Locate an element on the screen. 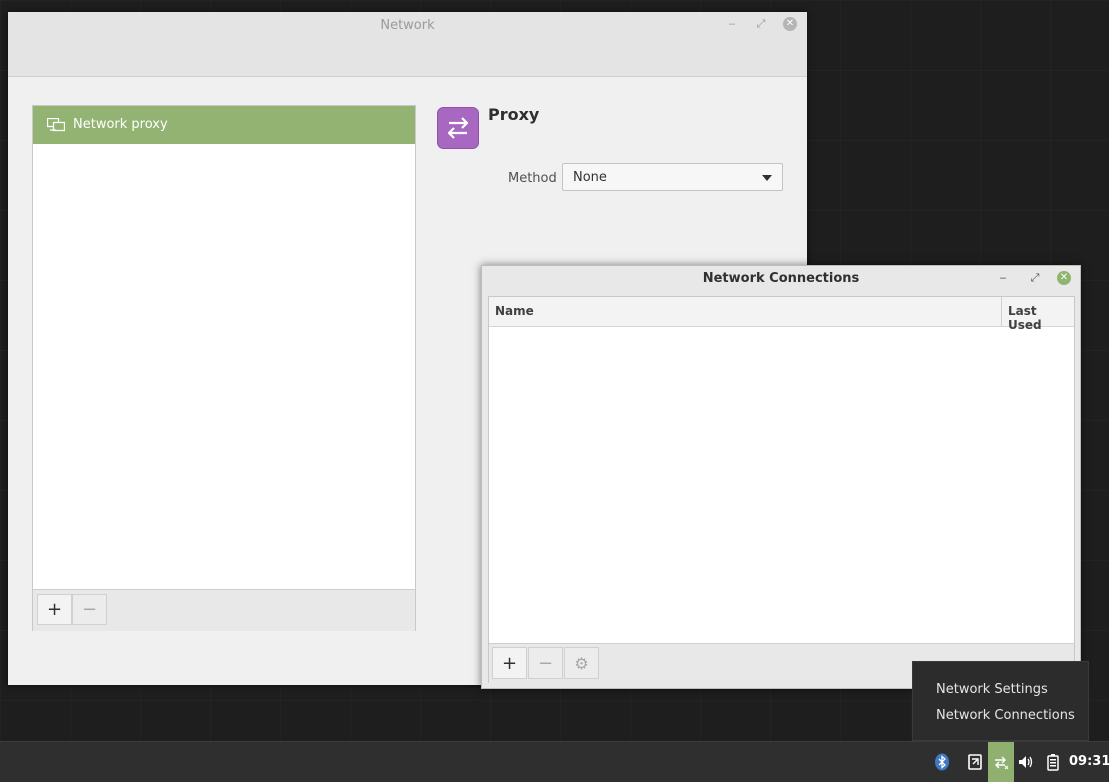  list-toolbar: + − is located at coordinates (224, 610).